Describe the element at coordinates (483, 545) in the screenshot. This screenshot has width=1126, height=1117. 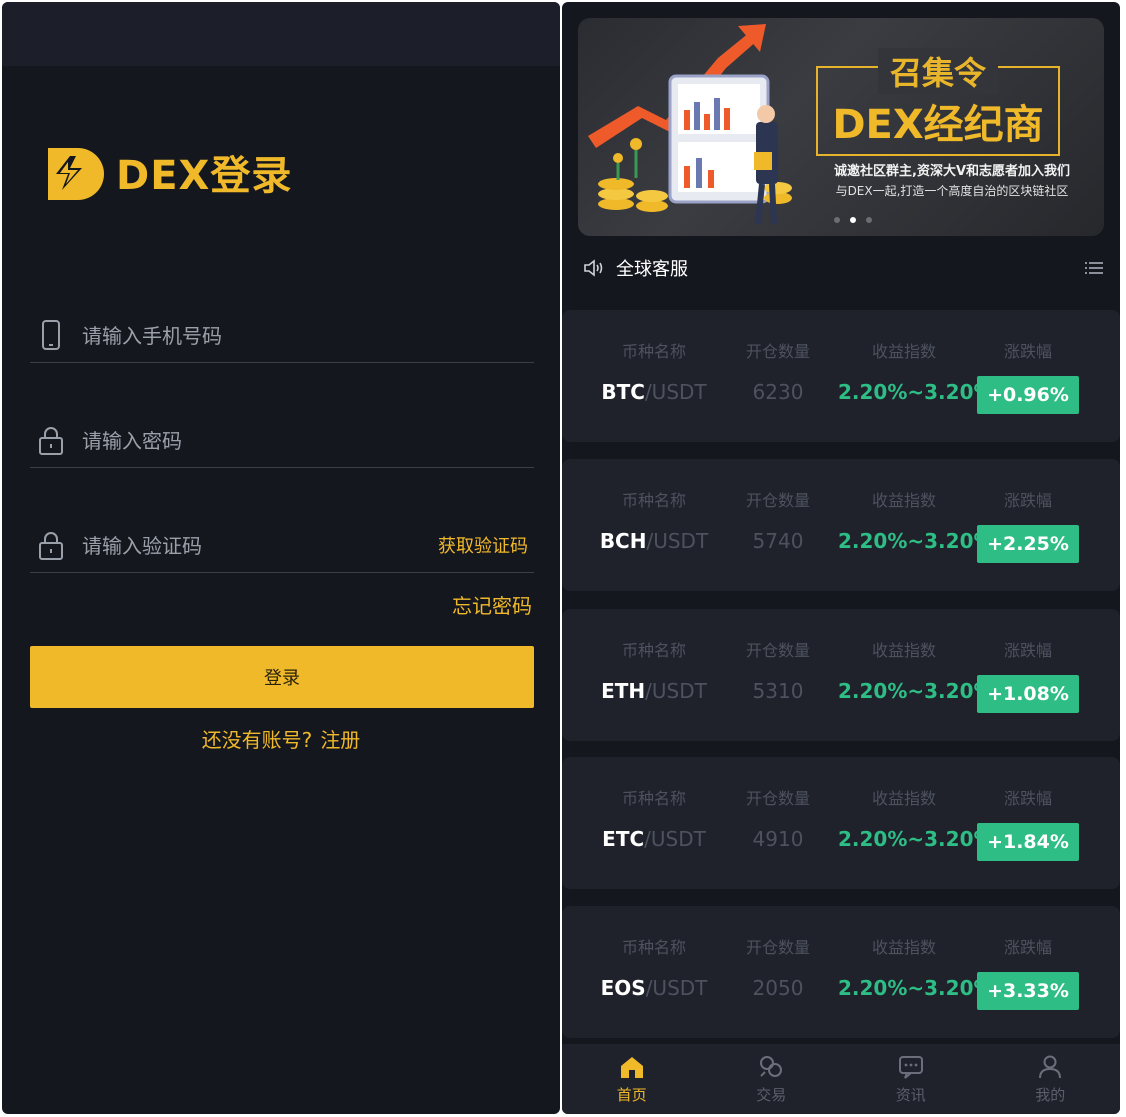
I see `get-code-button: 获取验证码` at that location.